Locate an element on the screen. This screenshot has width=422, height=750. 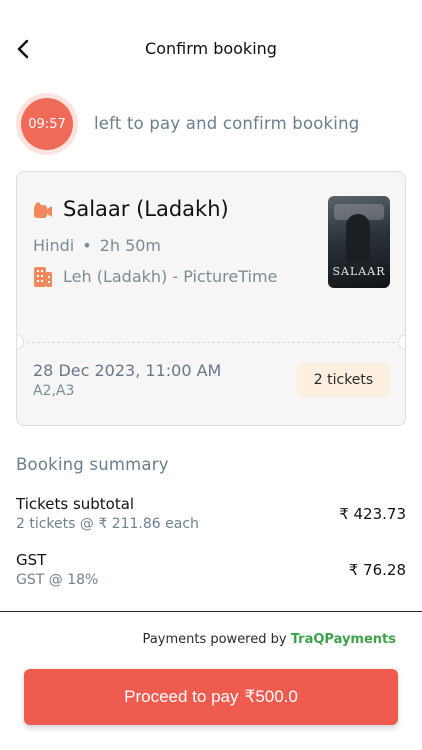
proceed-to-pay-button: Proceed to pay ₹500.0 is located at coordinates (211, 697).